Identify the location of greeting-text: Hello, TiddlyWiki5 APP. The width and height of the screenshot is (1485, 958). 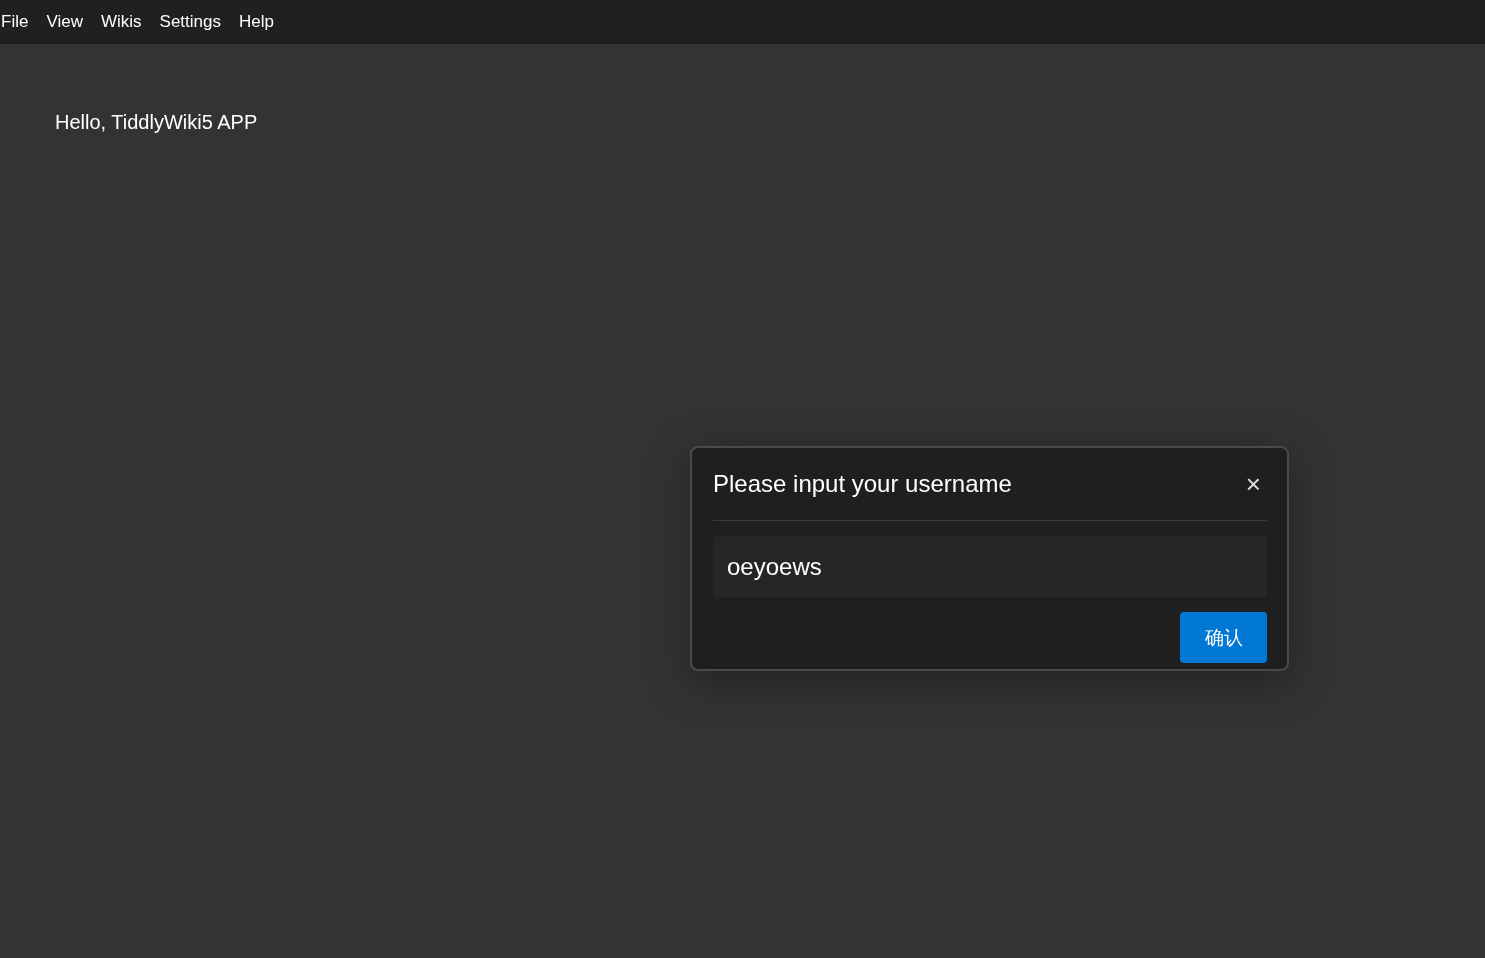
(156, 122).